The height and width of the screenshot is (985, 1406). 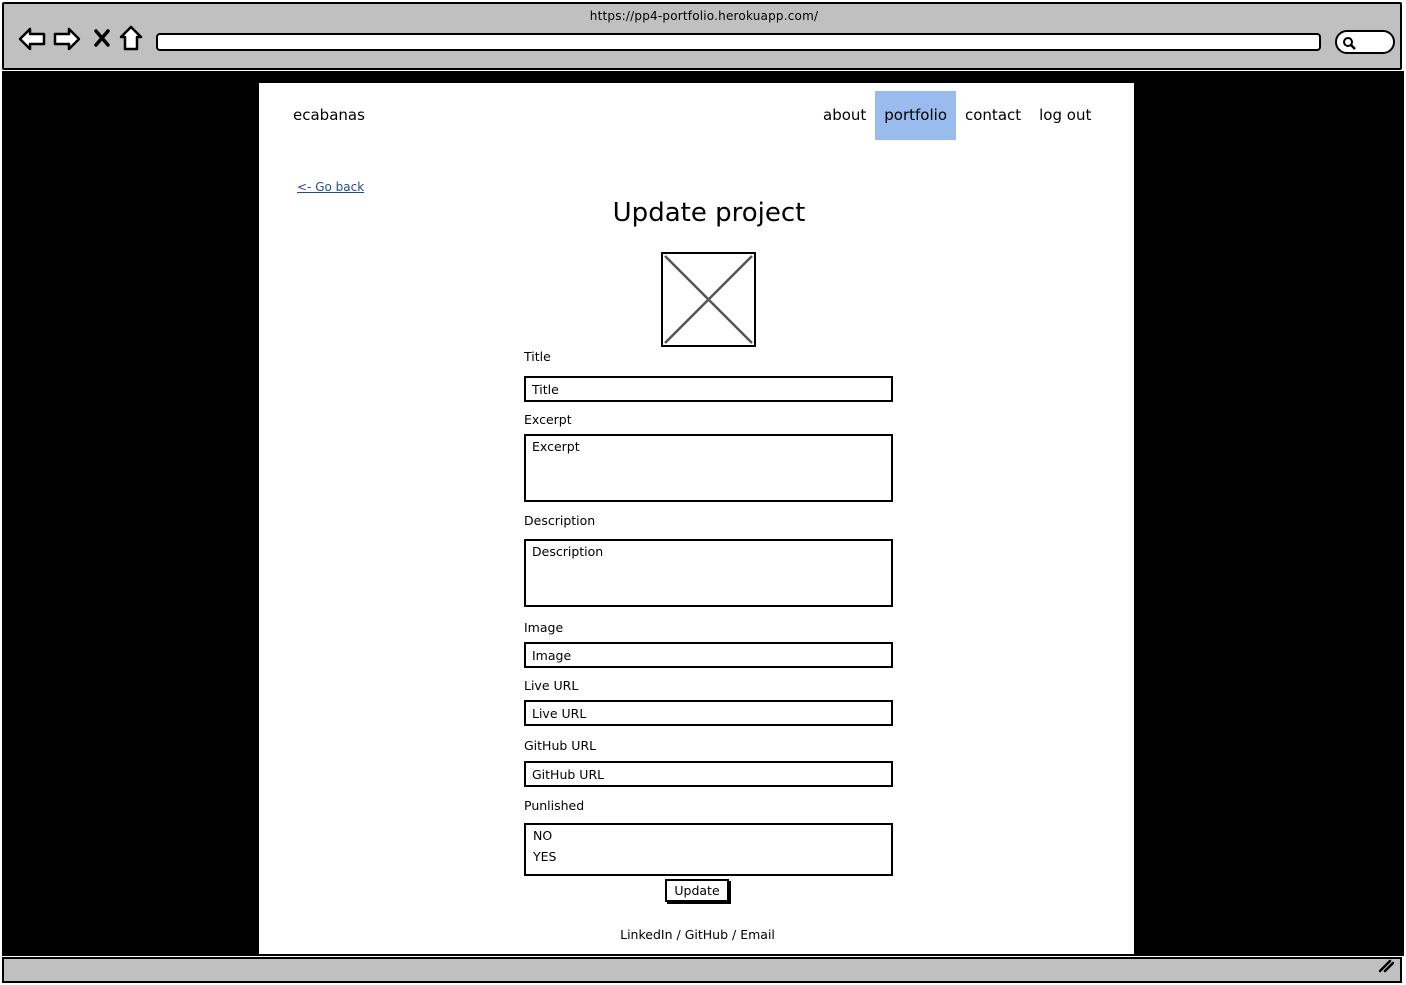 What do you see at coordinates (708, 573) in the screenshot?
I see `description-textarea` at bounding box center [708, 573].